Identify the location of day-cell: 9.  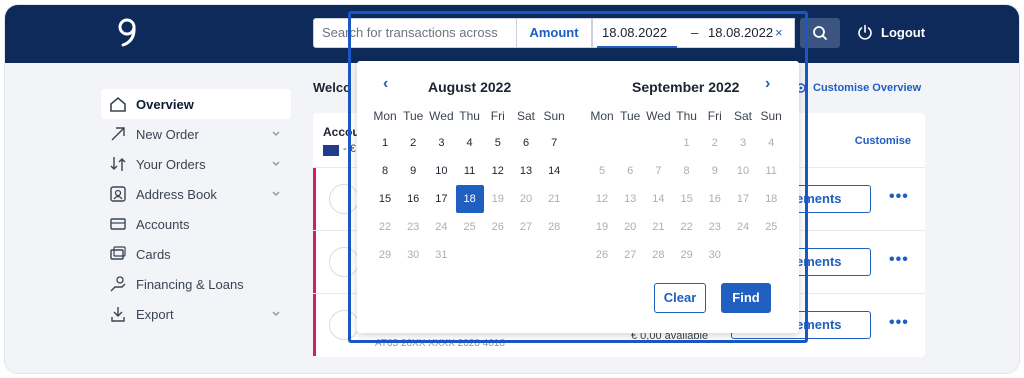
(413, 171).